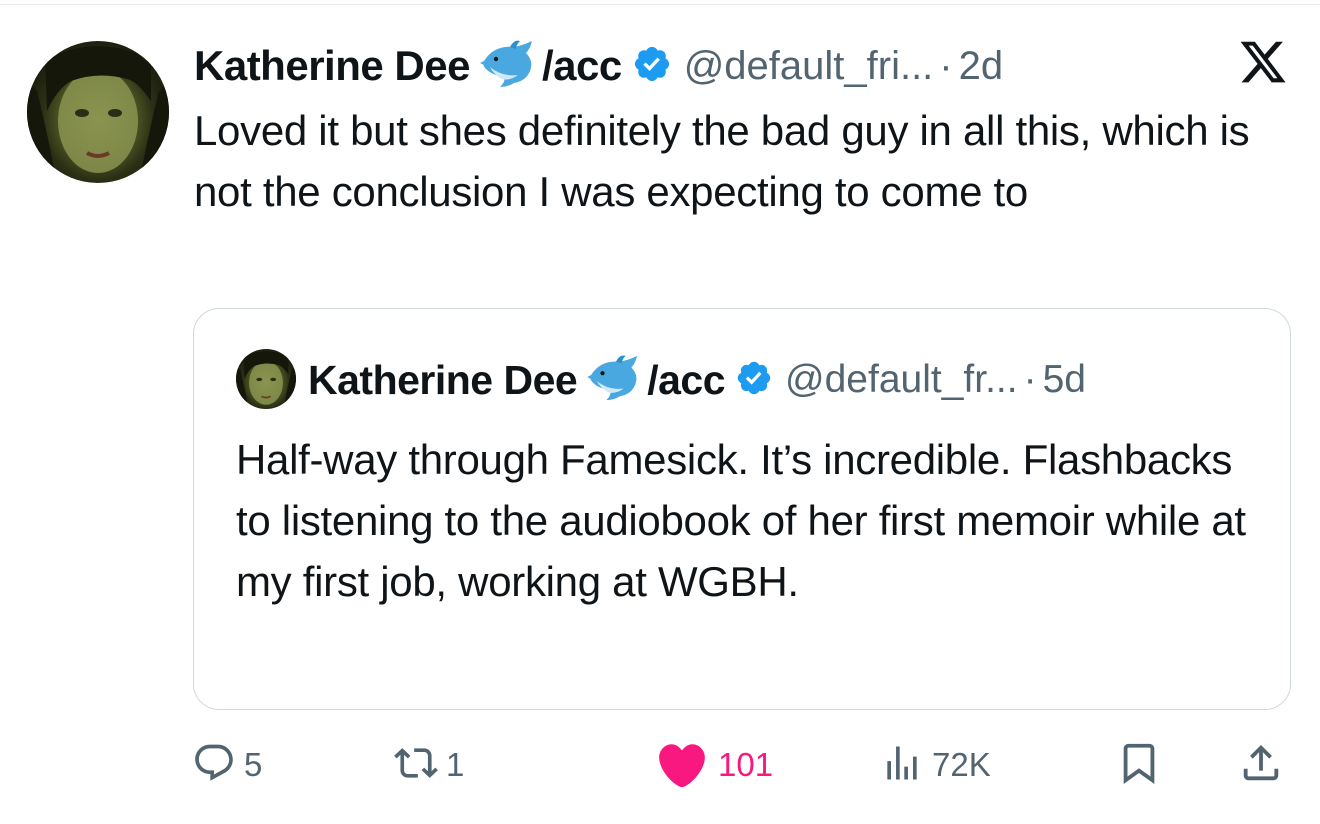  I want to click on views-button: 72K, so click(935, 765).